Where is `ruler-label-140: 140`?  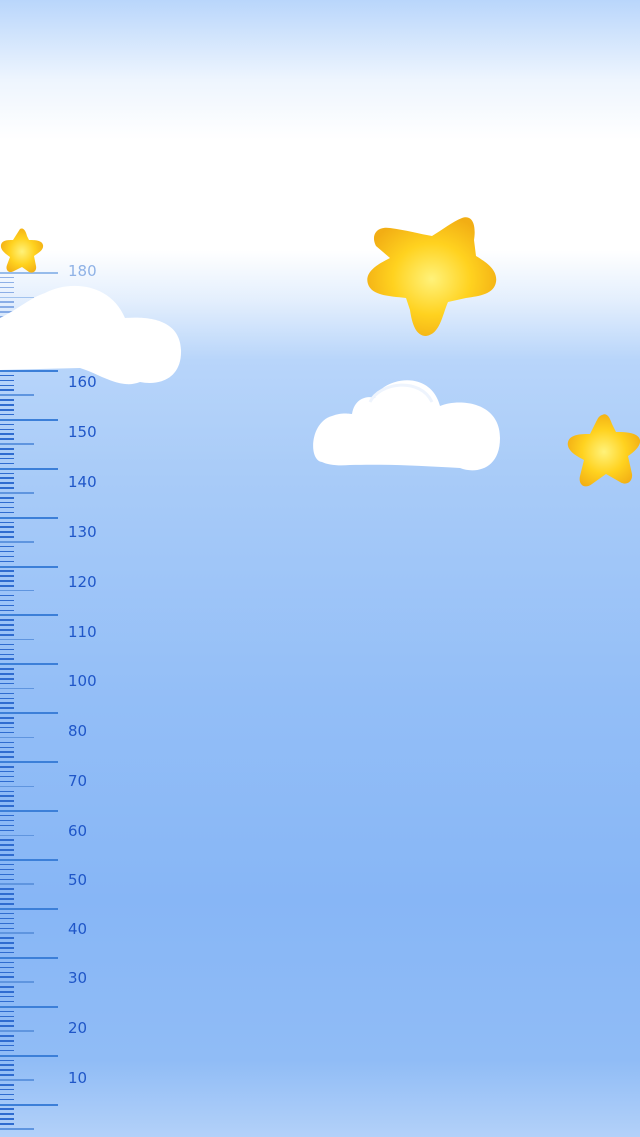 ruler-label-140: 140 is located at coordinates (82, 482).